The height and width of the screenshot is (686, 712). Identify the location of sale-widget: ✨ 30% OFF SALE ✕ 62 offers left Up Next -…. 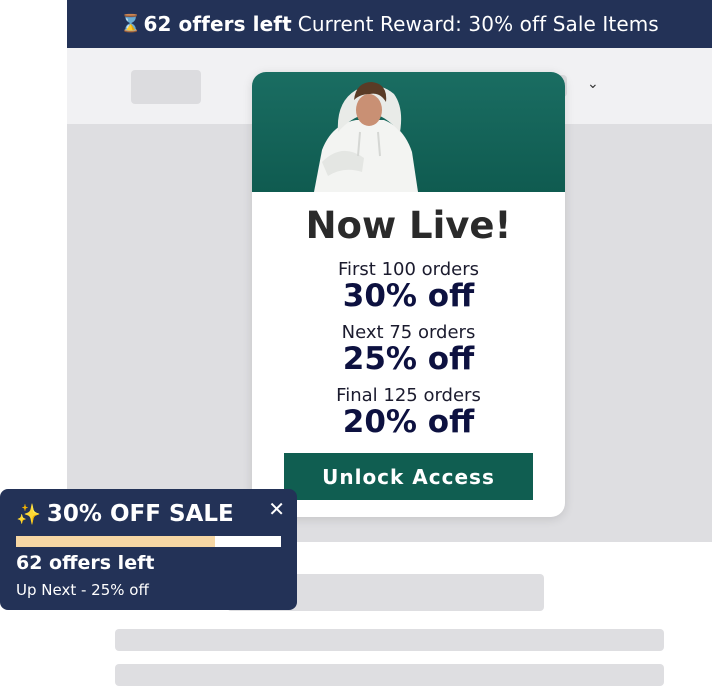
(148, 549).